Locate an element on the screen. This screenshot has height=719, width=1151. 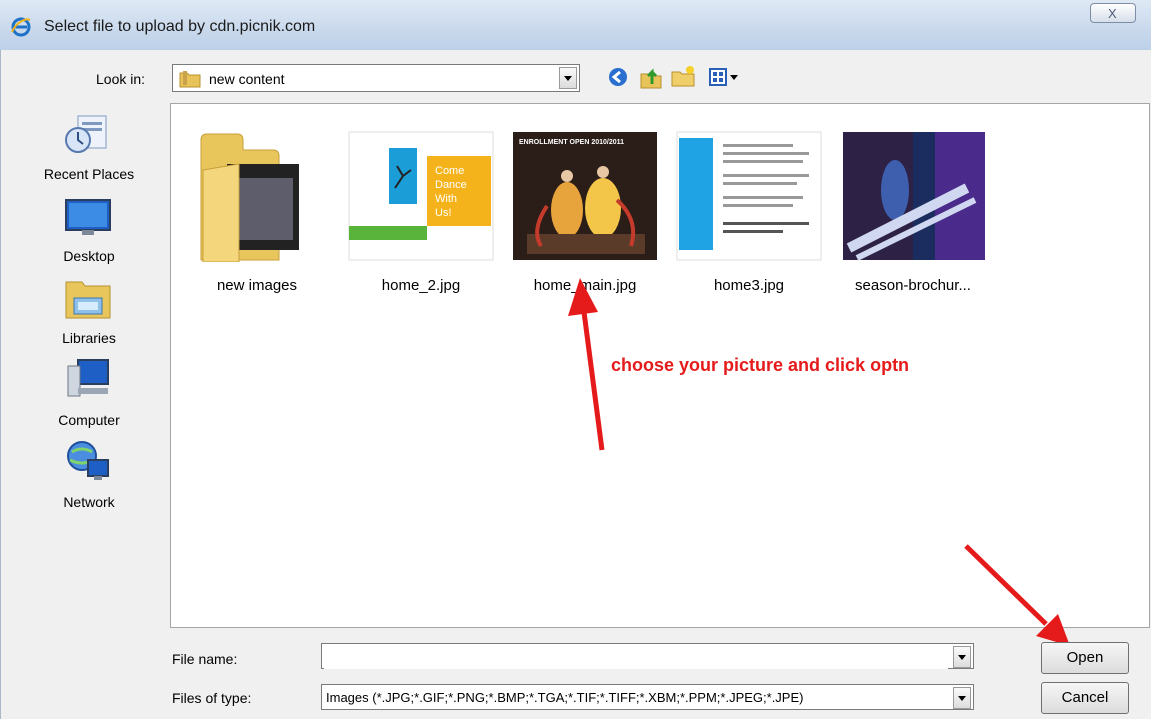
file-item-home-2: Come Dance With Us! home_2.jpg is located at coordinates (421, 215).